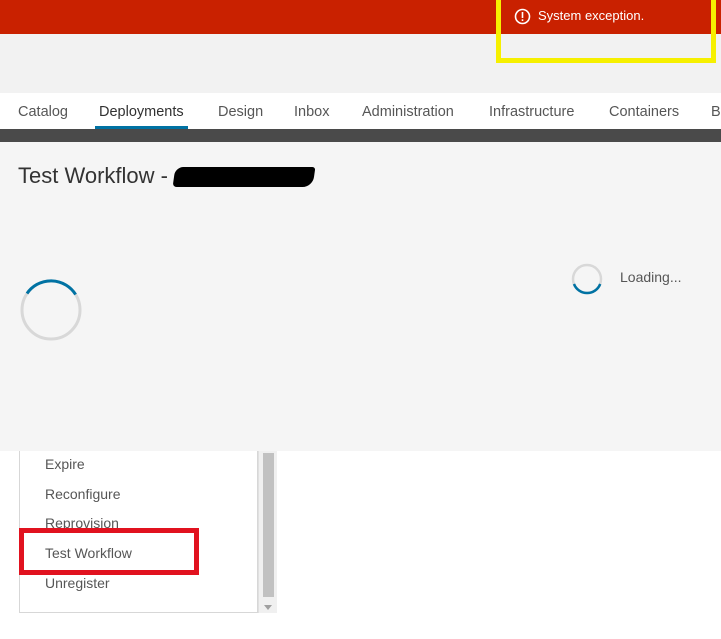  Describe the element at coordinates (244, 177) in the screenshot. I see `redacted-name` at that location.